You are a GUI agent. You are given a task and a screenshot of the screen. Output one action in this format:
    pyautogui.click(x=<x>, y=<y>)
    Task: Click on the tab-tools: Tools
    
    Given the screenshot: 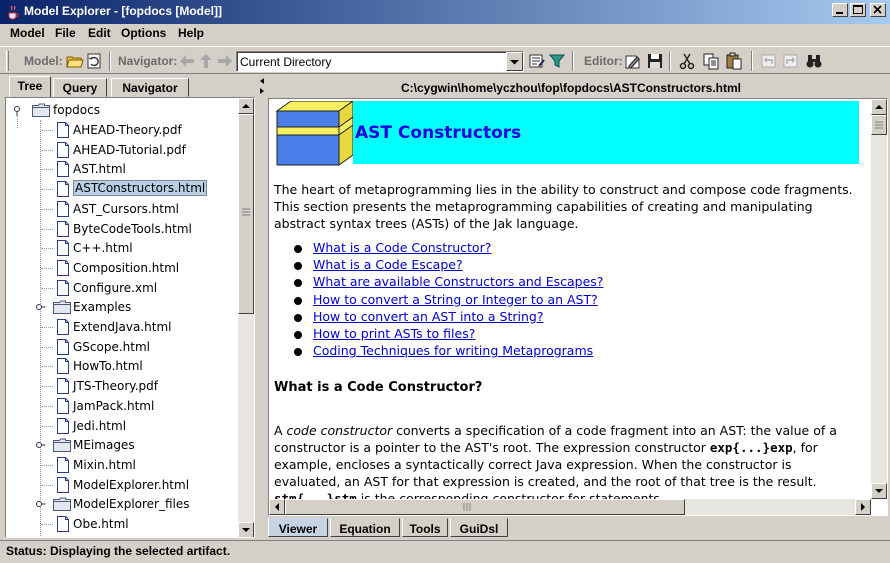 What is the action you would take?
    pyautogui.click(x=425, y=527)
    